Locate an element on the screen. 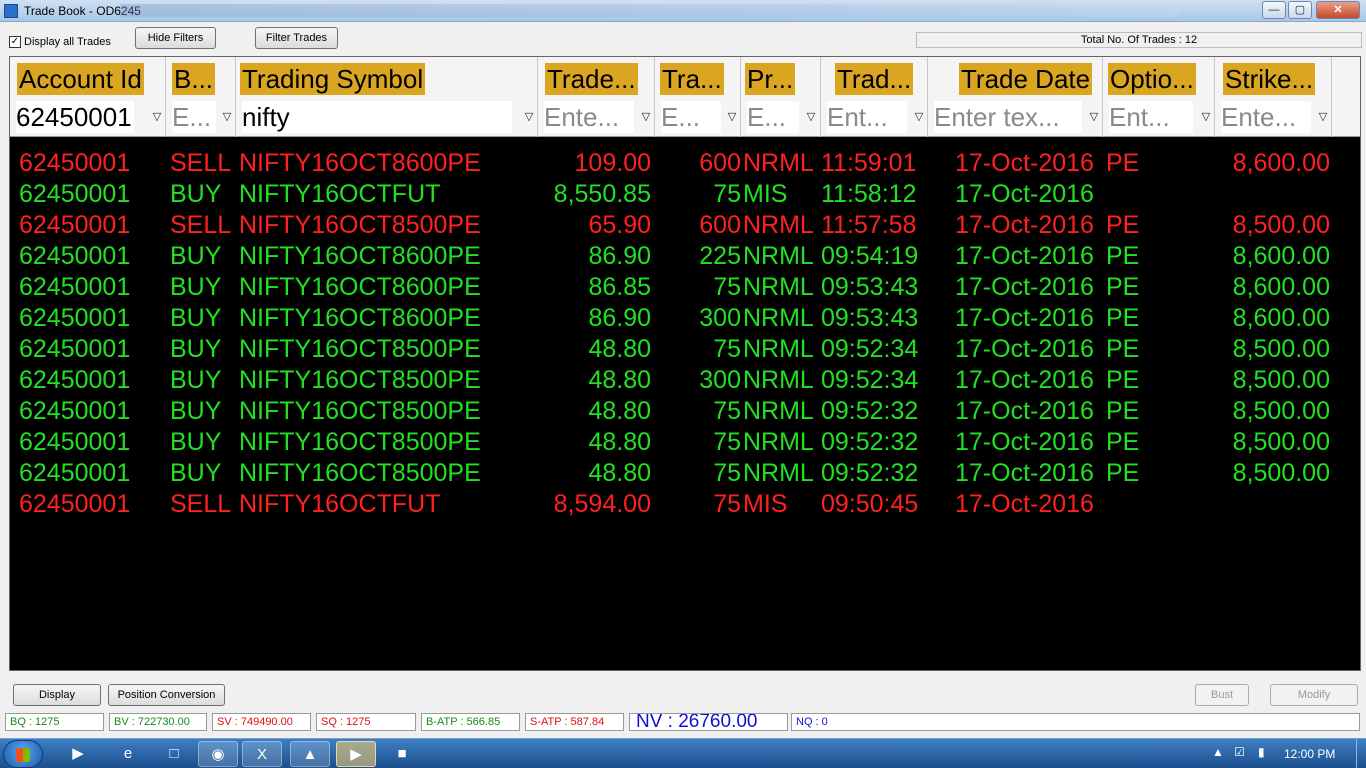 The height and width of the screenshot is (768, 1366). media-player-icon: ▶ is located at coordinates (78, 754).